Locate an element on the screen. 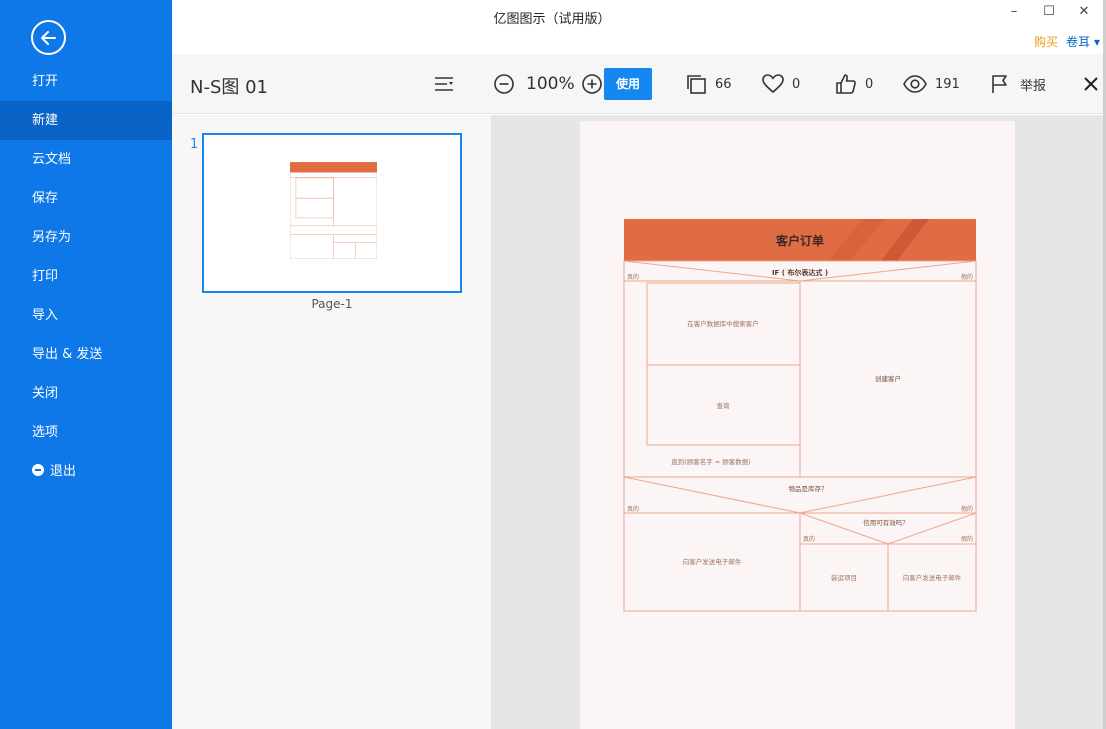 This screenshot has width=1106, height=729. menu-item-cloud-docs: 云文档 is located at coordinates (86, 159).